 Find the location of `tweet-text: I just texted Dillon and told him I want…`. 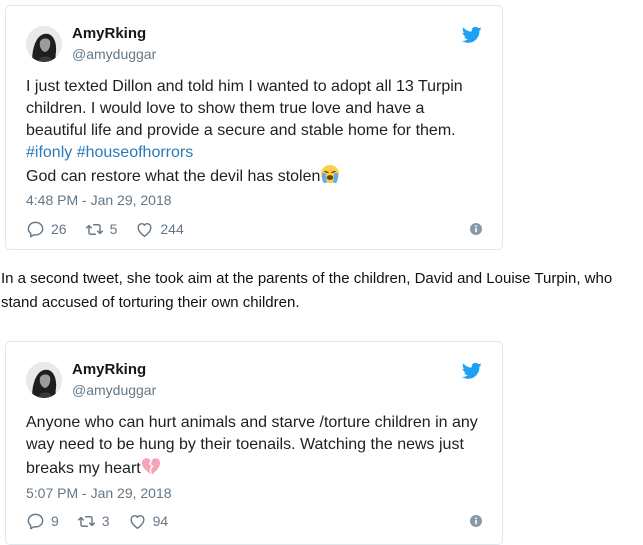

tweet-text: I just texted Dillon and told him I want… is located at coordinates (256, 132).